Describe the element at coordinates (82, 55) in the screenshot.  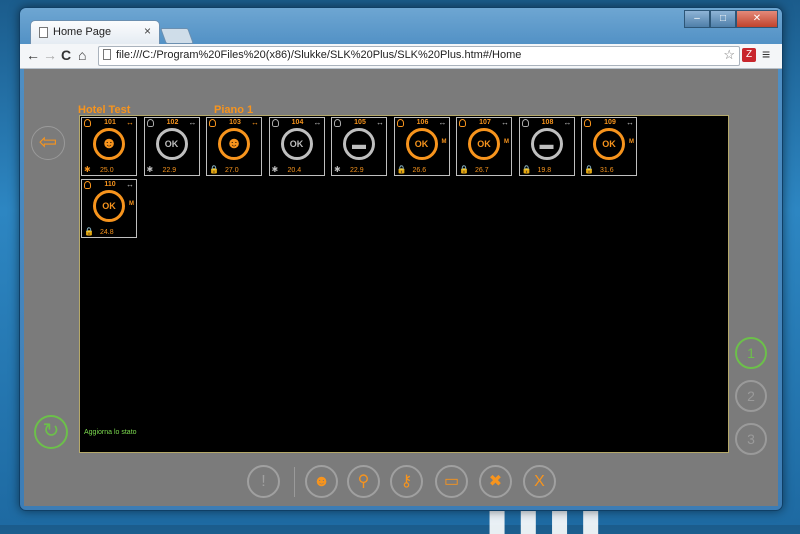
I see `home-icon: ⌂` at that location.